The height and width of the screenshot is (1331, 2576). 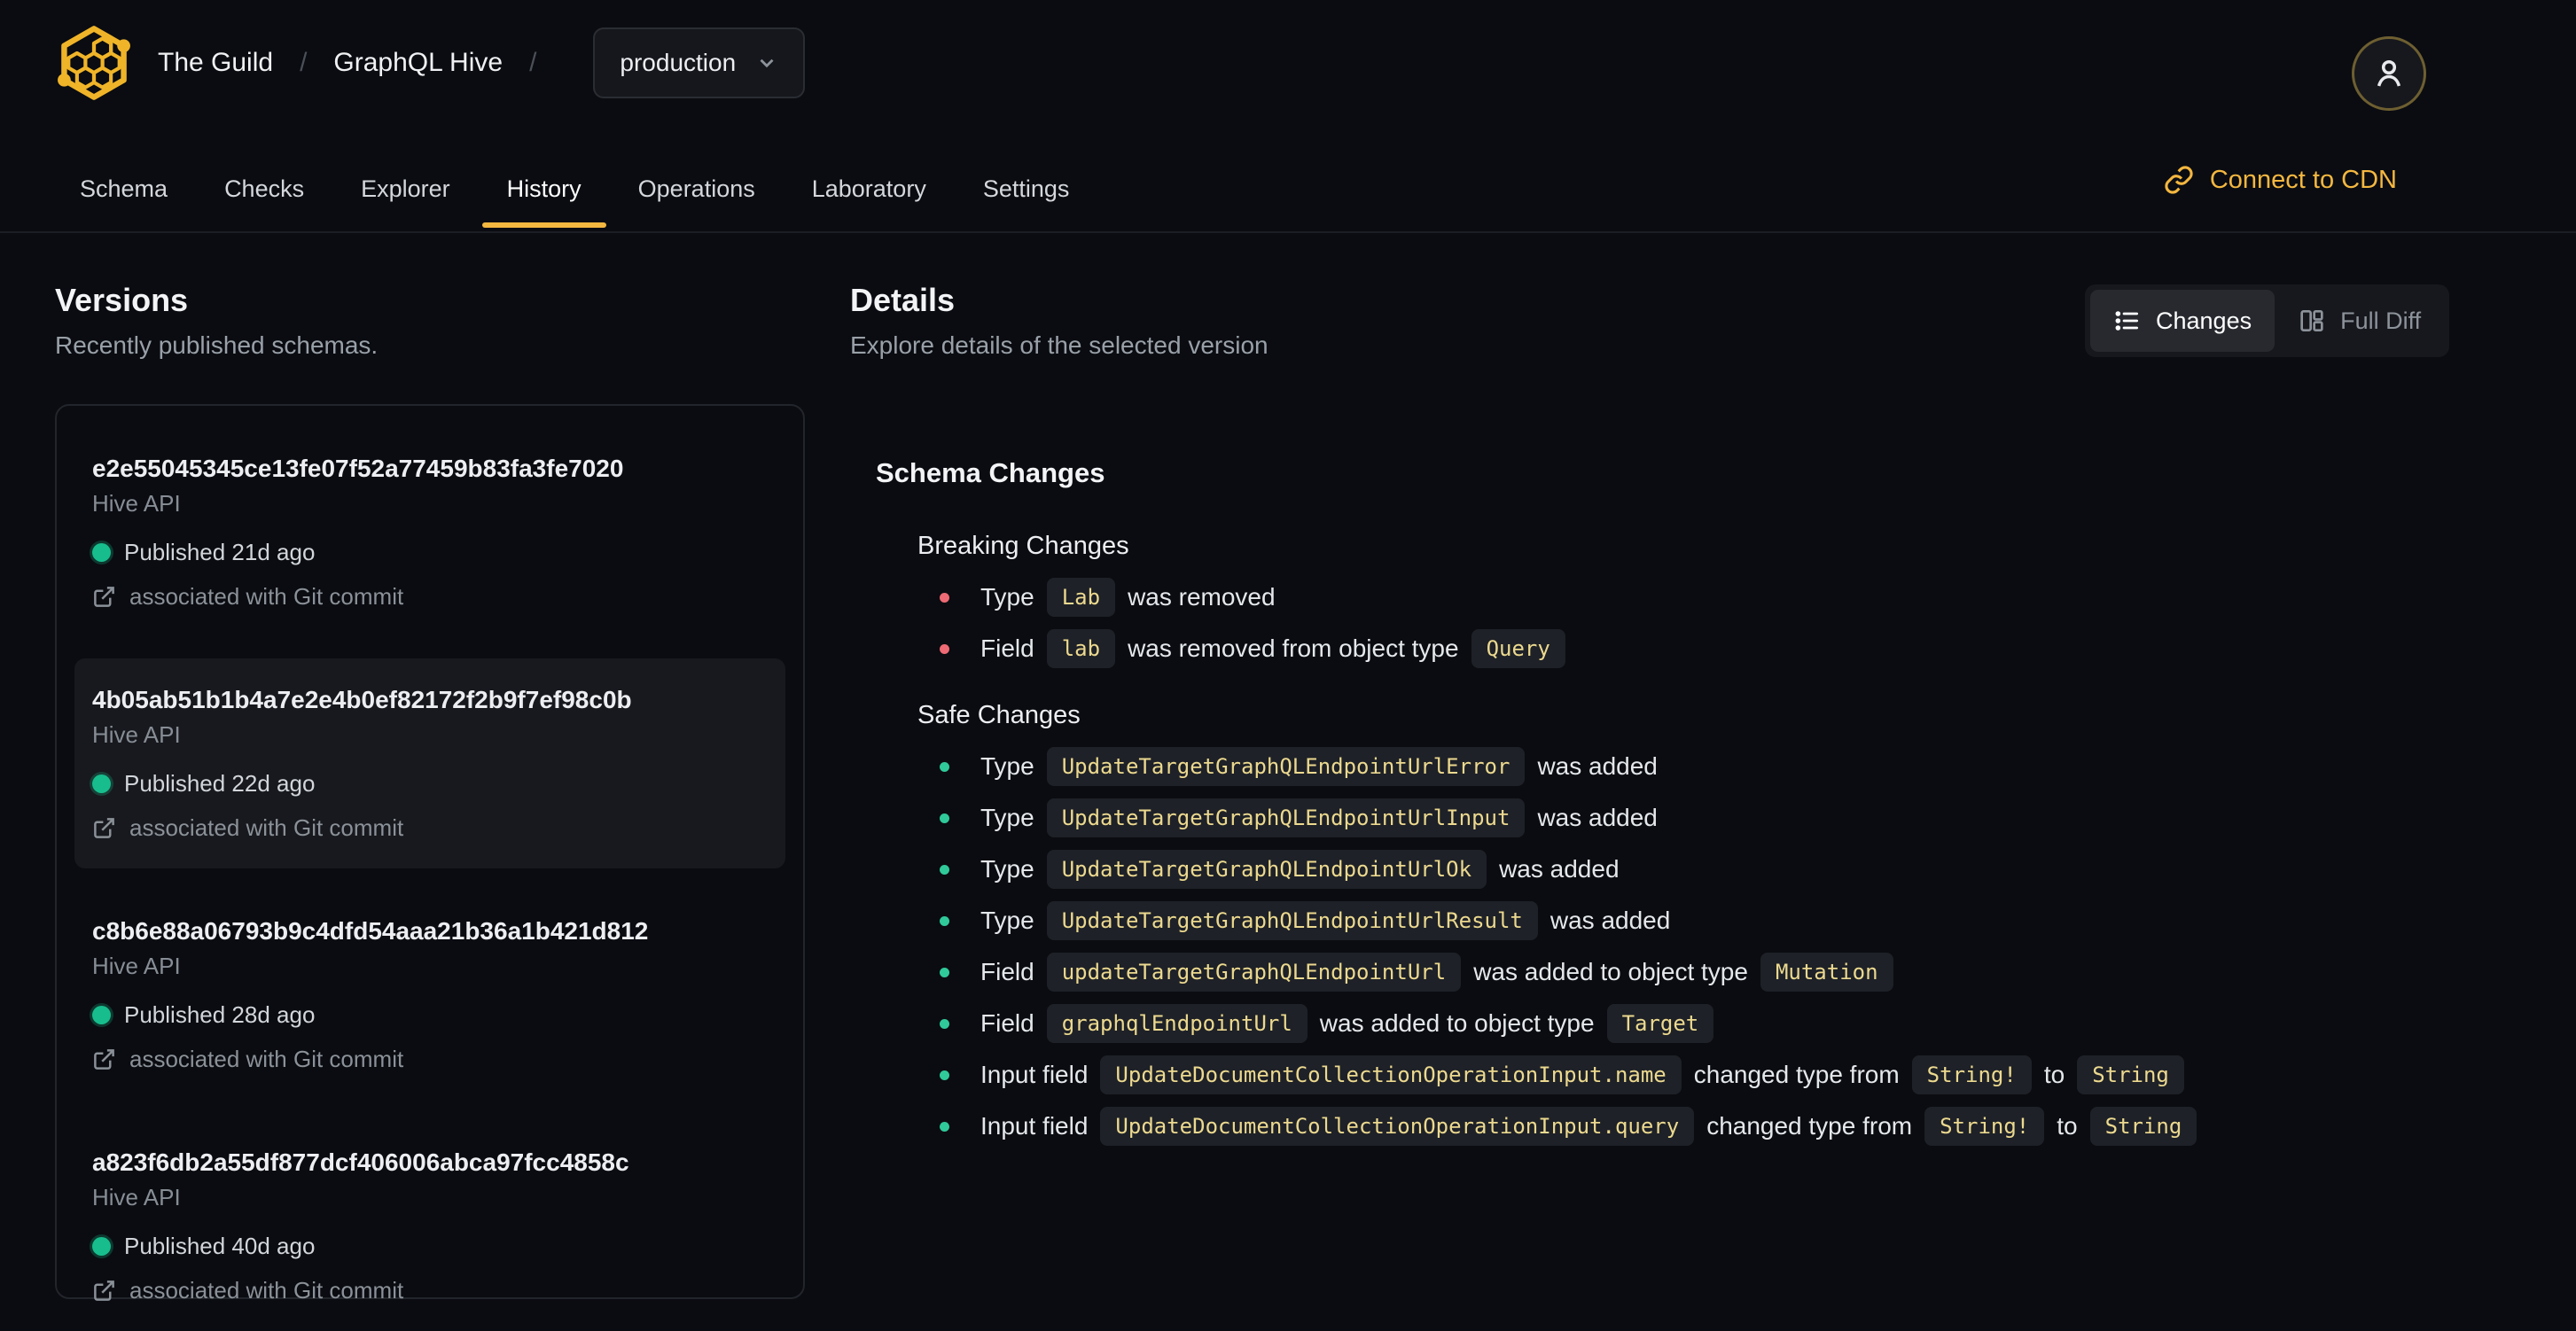 I want to click on schema-change-row: Type Lab was removed, so click(x=1693, y=597).